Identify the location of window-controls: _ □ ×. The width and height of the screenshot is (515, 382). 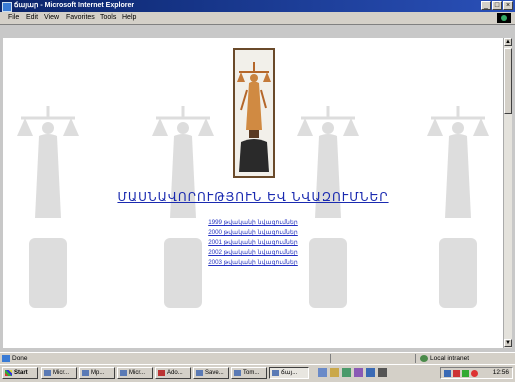
(497, 5).